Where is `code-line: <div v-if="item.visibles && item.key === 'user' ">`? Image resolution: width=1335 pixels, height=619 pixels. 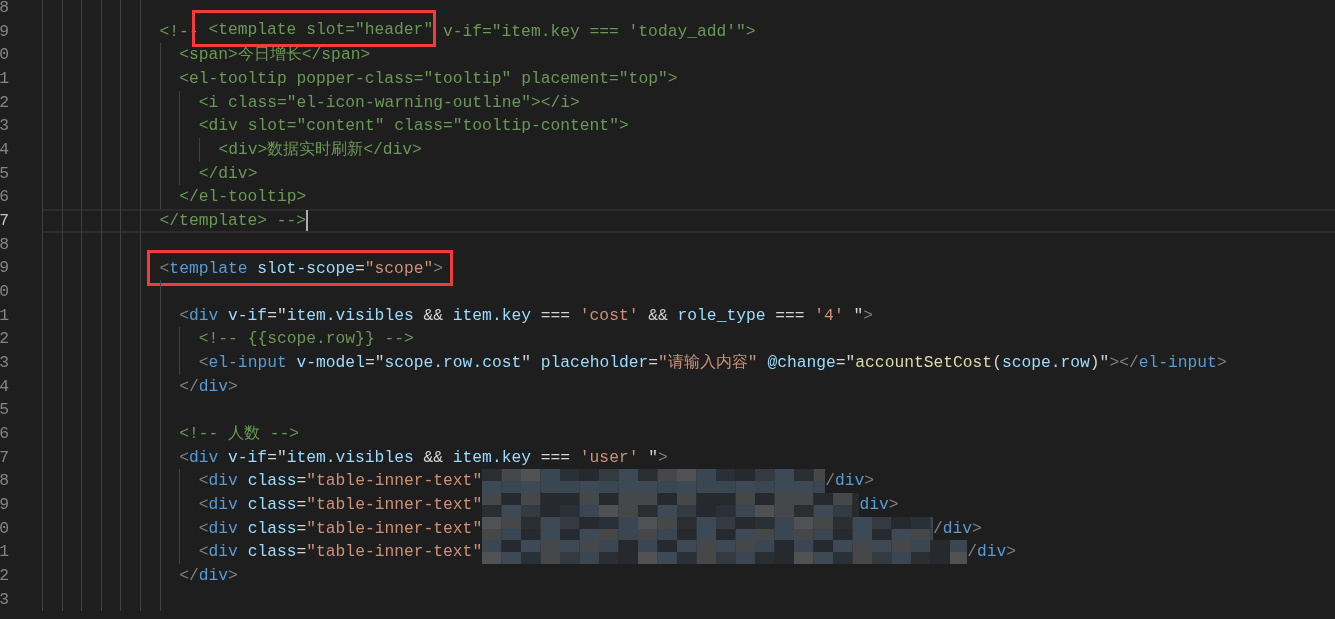
code-line: <div v-if="item.visibles && item.key === 'user' "> is located at coordinates (423, 457).